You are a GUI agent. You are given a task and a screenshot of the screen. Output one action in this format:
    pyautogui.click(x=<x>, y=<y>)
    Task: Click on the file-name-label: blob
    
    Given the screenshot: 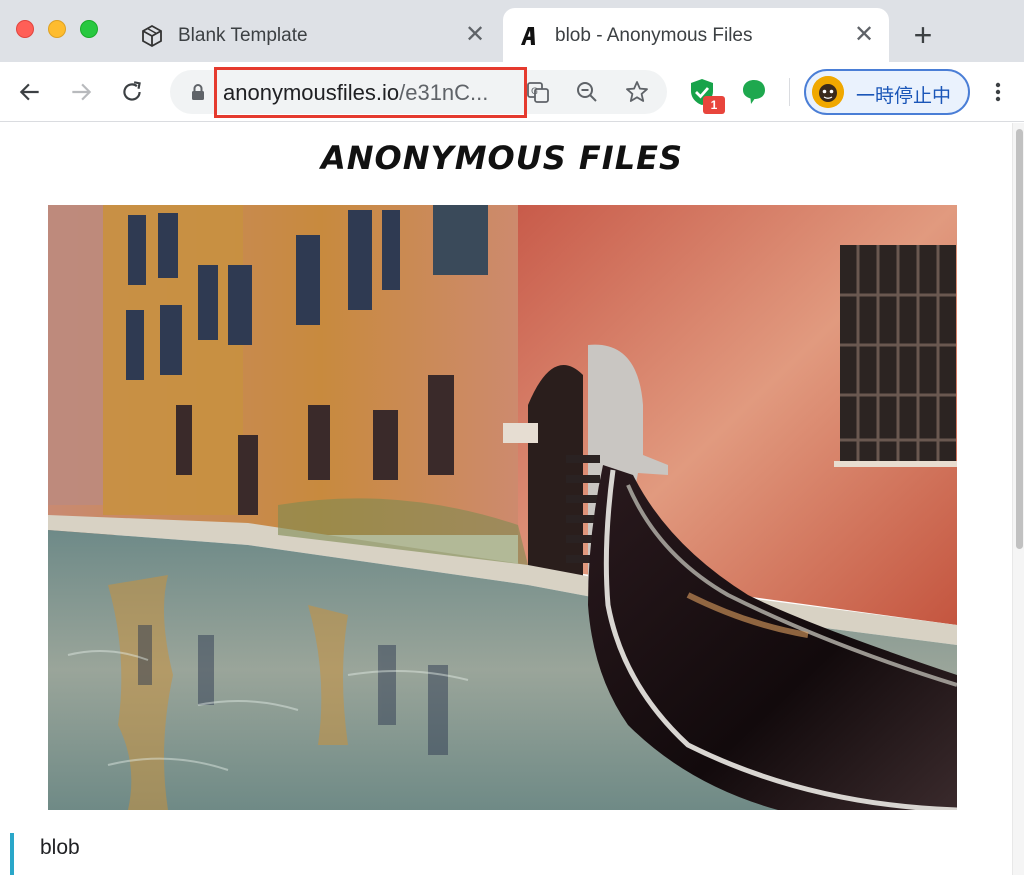 What is the action you would take?
    pyautogui.click(x=60, y=847)
    